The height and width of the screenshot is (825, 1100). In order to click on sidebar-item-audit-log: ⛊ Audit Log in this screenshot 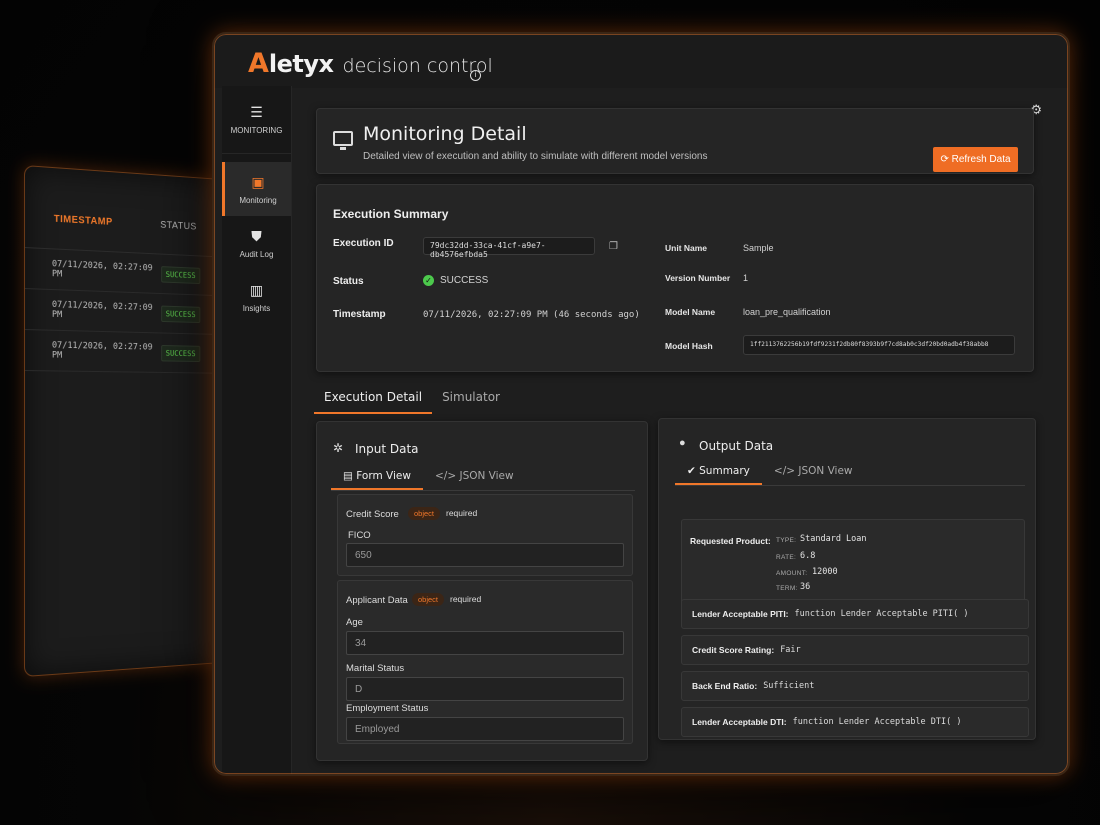, I will do `click(256, 243)`.